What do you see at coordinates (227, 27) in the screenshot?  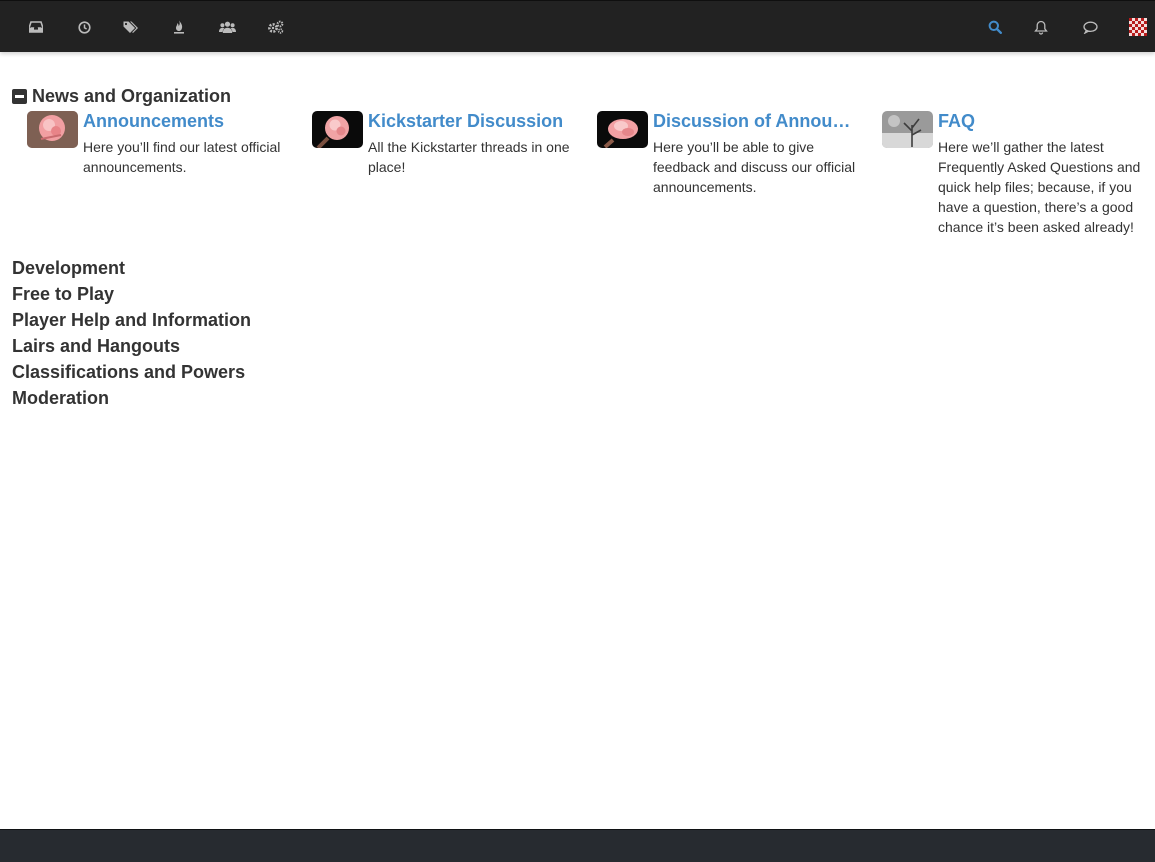 I see `users-icon` at bounding box center [227, 27].